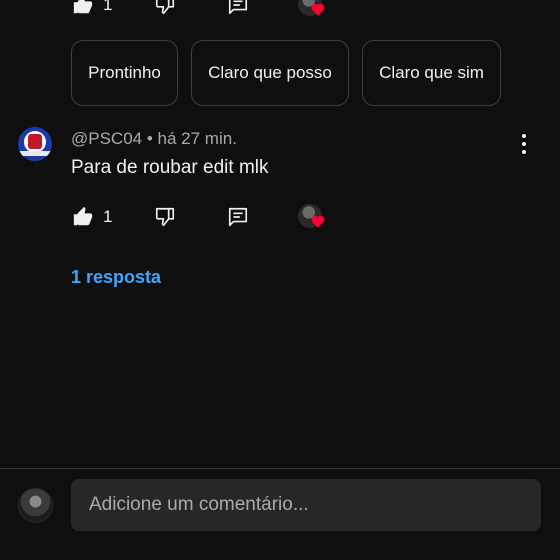  What do you see at coordinates (197, 138) in the screenshot?
I see `comment-time: há 27 min.` at bounding box center [197, 138].